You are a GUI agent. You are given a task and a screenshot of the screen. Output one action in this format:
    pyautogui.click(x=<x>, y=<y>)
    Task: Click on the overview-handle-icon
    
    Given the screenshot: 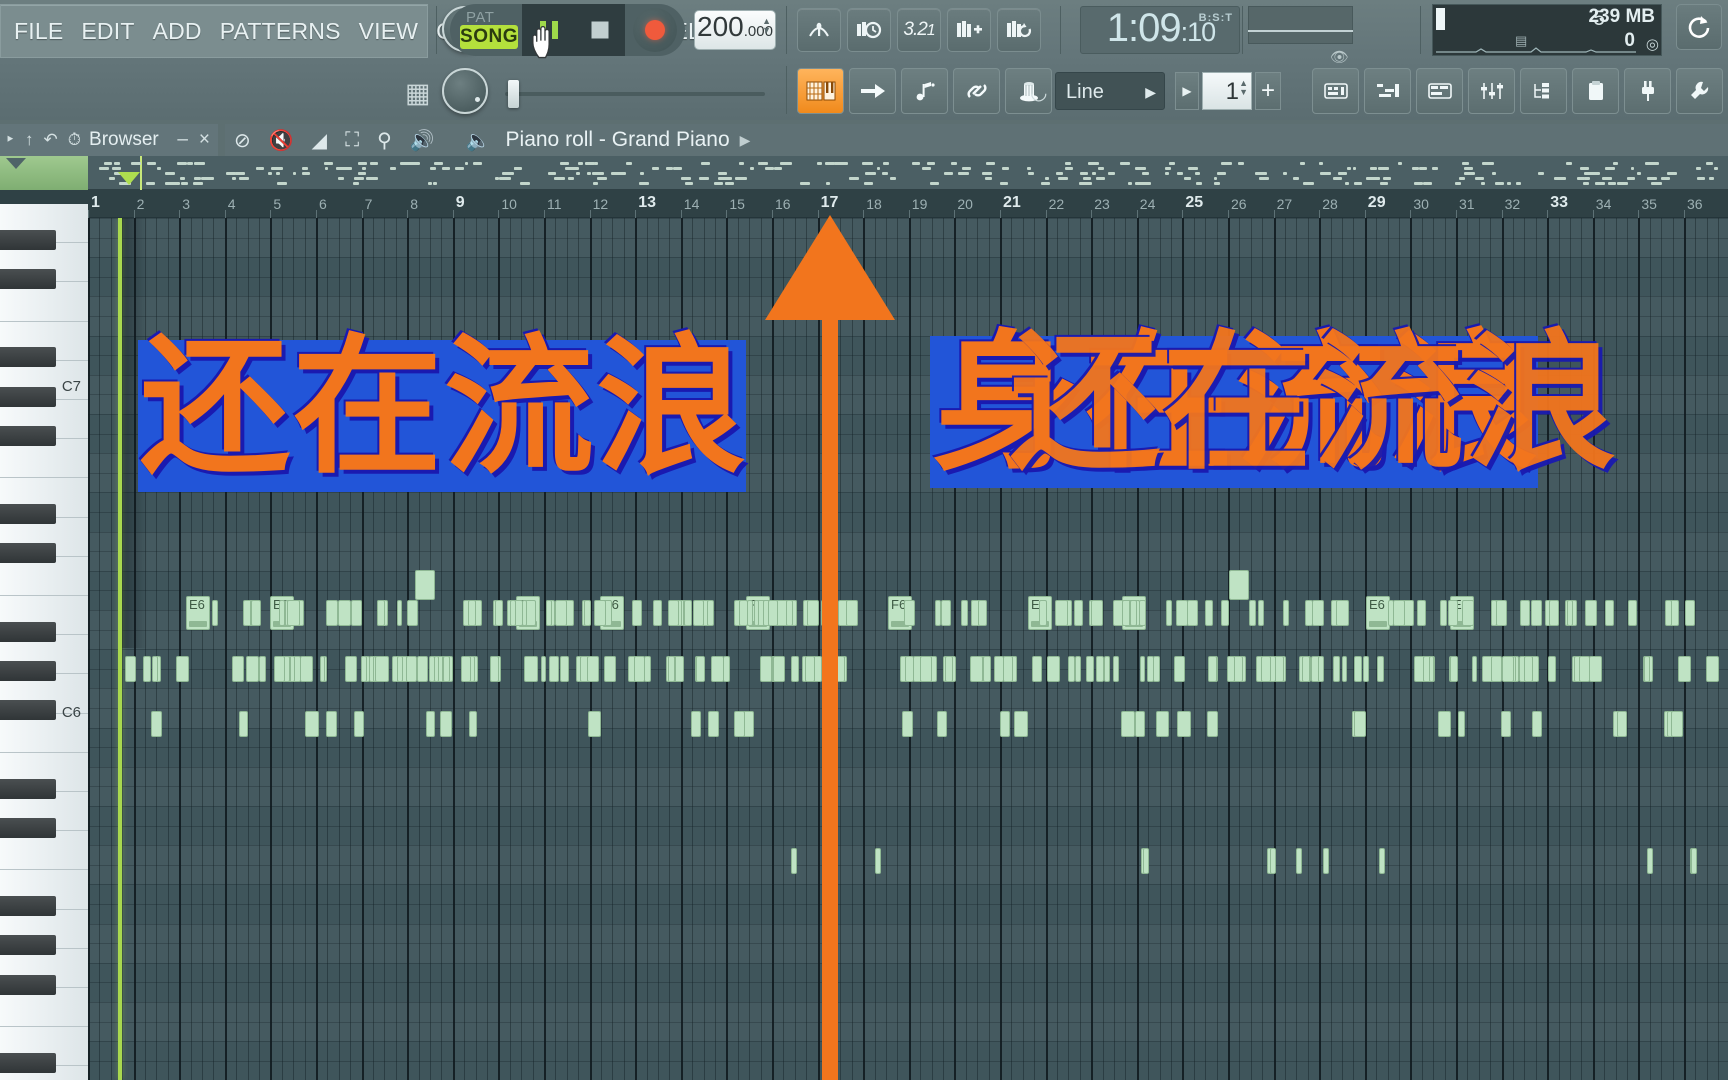 What is the action you would take?
    pyautogui.click(x=16, y=163)
    